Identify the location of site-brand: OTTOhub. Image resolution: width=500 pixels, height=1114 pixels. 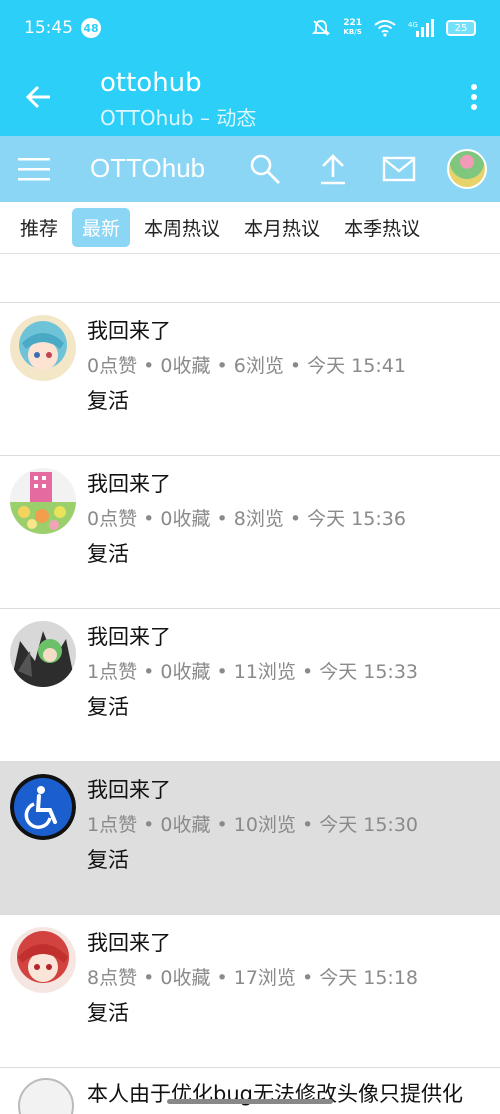
(147, 168).